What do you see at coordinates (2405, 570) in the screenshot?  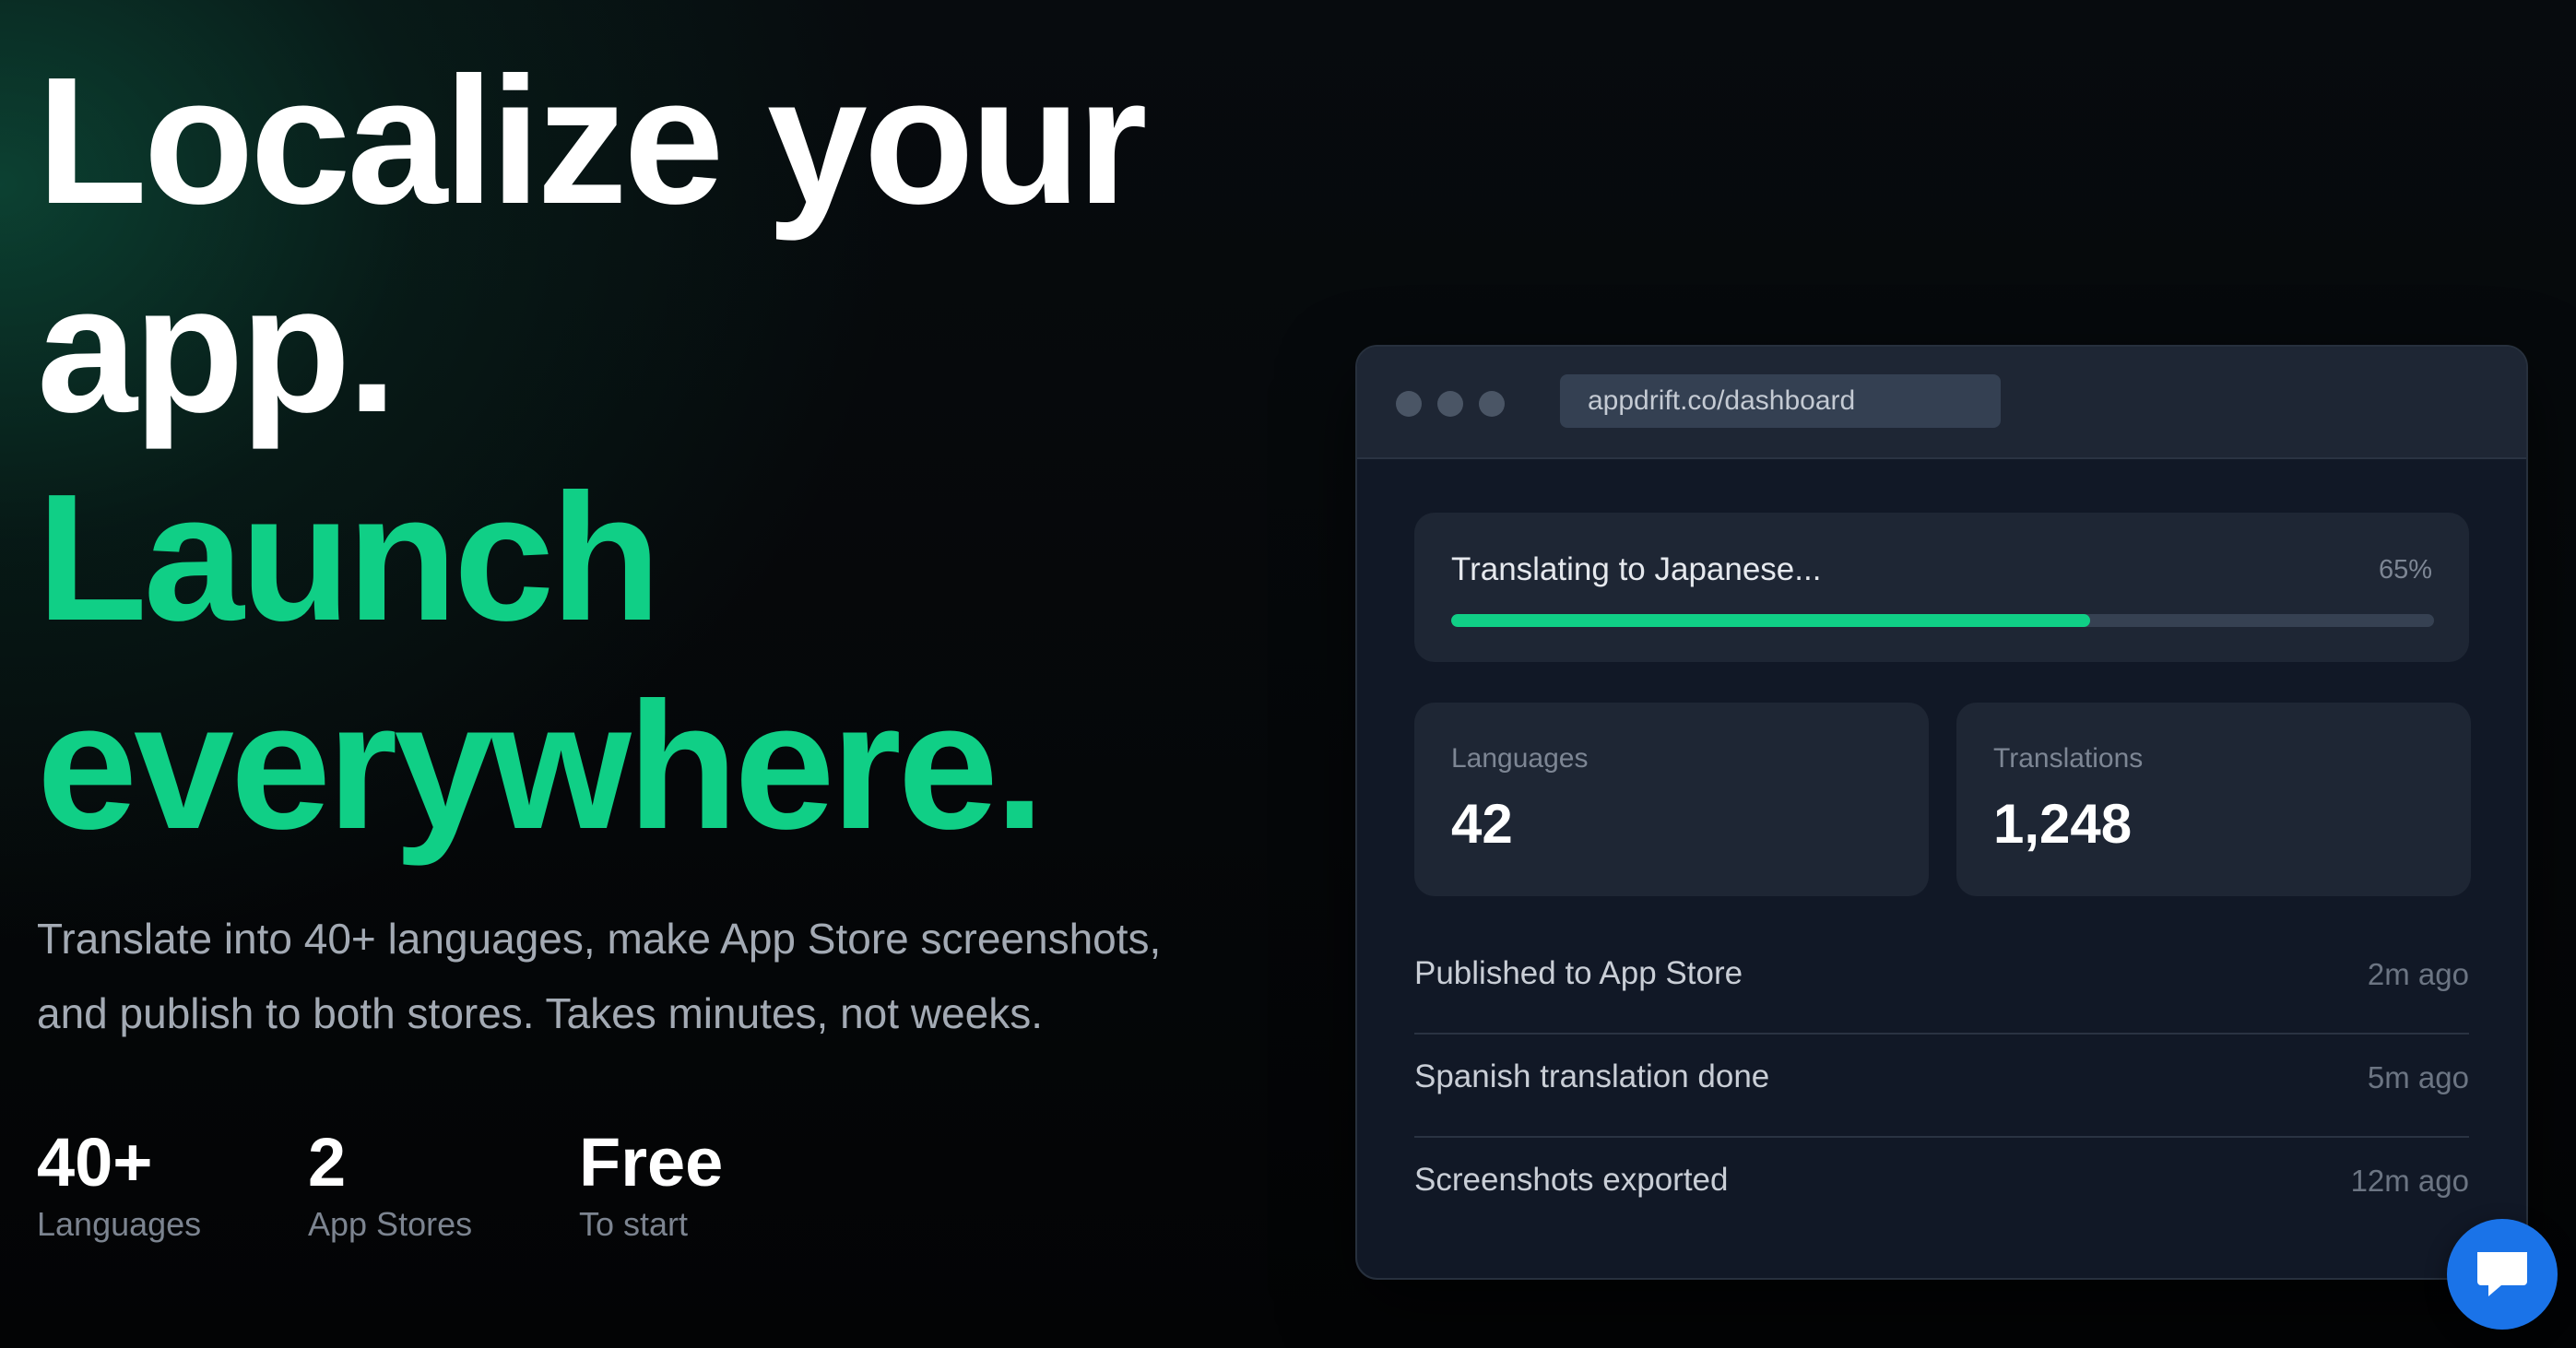 I see `progress-percent: 65%` at bounding box center [2405, 570].